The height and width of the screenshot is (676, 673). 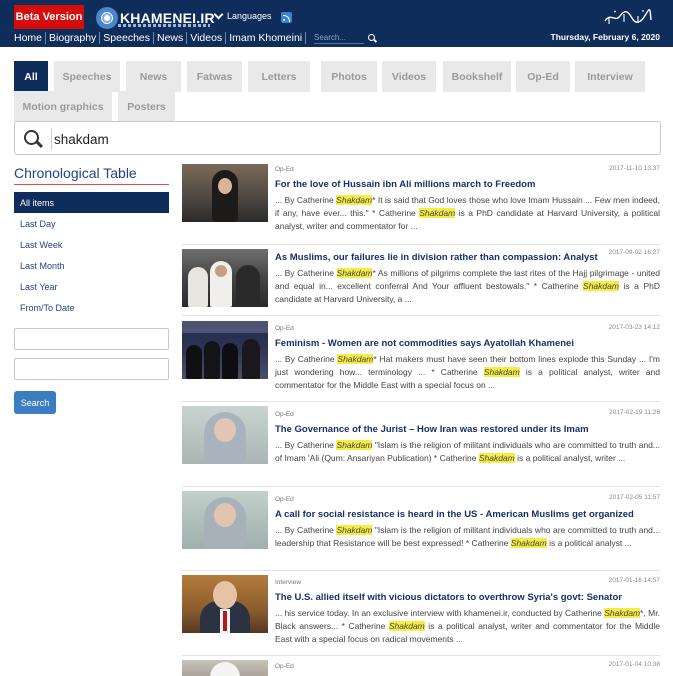 I want to click on result-date: 2017-01-16 14:57, so click(x=634, y=580).